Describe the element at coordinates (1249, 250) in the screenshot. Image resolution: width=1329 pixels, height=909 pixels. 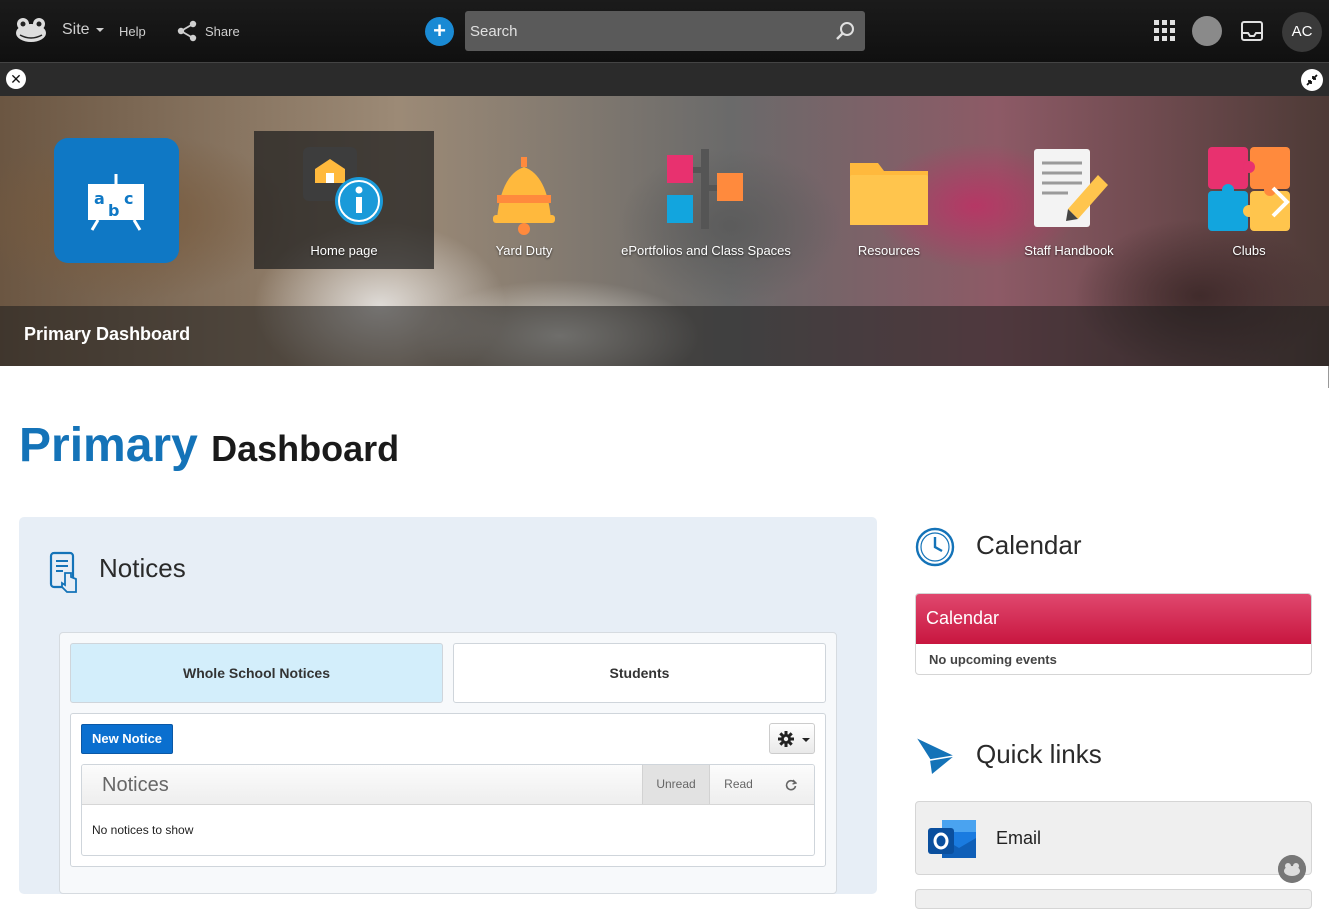
I see `tile-label: Clubs` at that location.